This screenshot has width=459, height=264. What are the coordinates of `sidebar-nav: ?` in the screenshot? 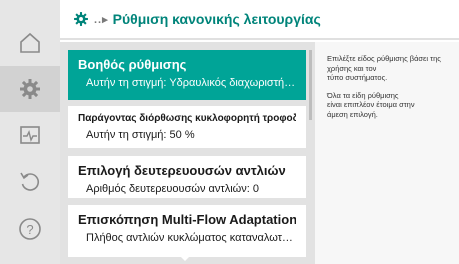 It's located at (30, 132).